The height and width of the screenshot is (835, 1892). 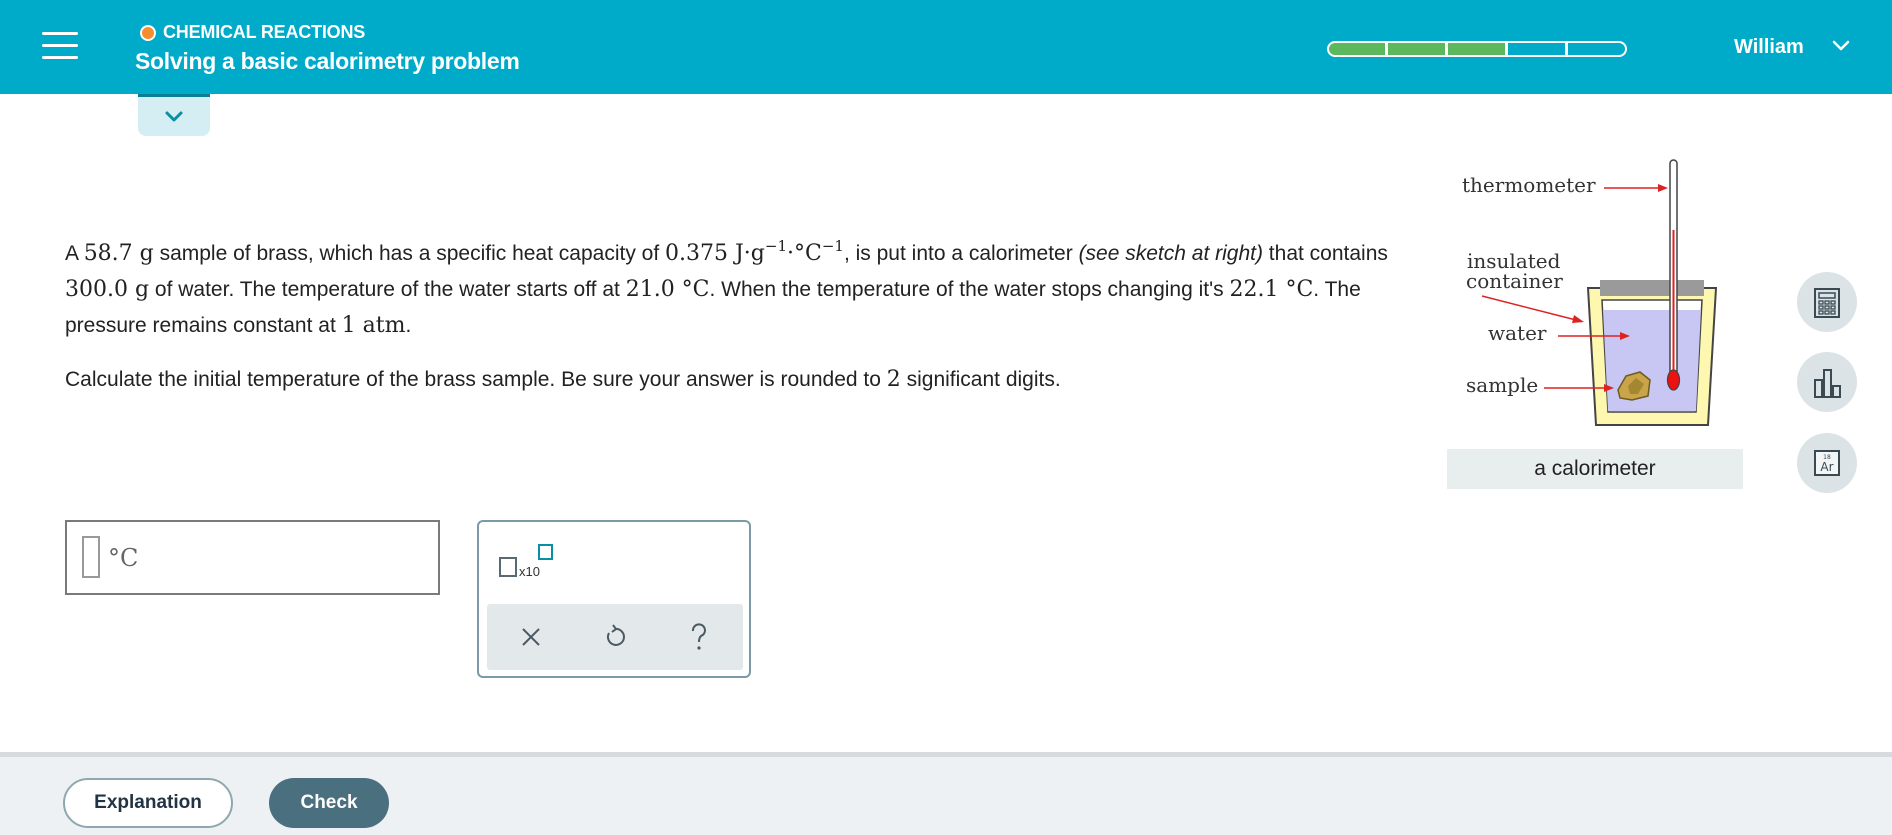 What do you see at coordinates (667, 289) in the screenshot?
I see `water-start-temperature: 21.0 °C` at bounding box center [667, 289].